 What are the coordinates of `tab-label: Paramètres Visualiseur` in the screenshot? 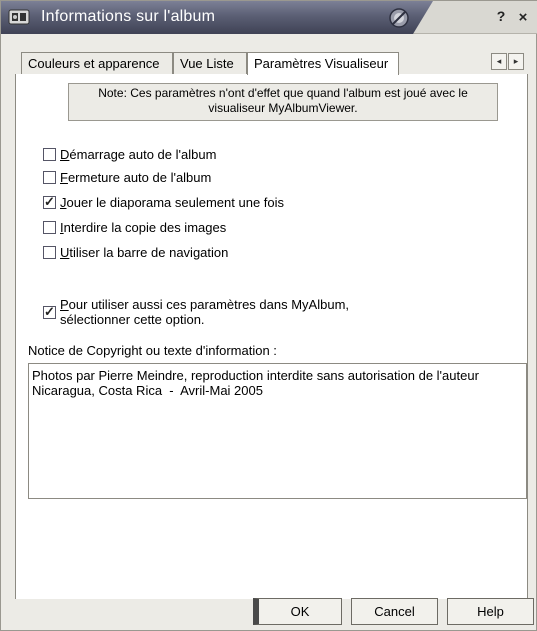 It's located at (321, 63).